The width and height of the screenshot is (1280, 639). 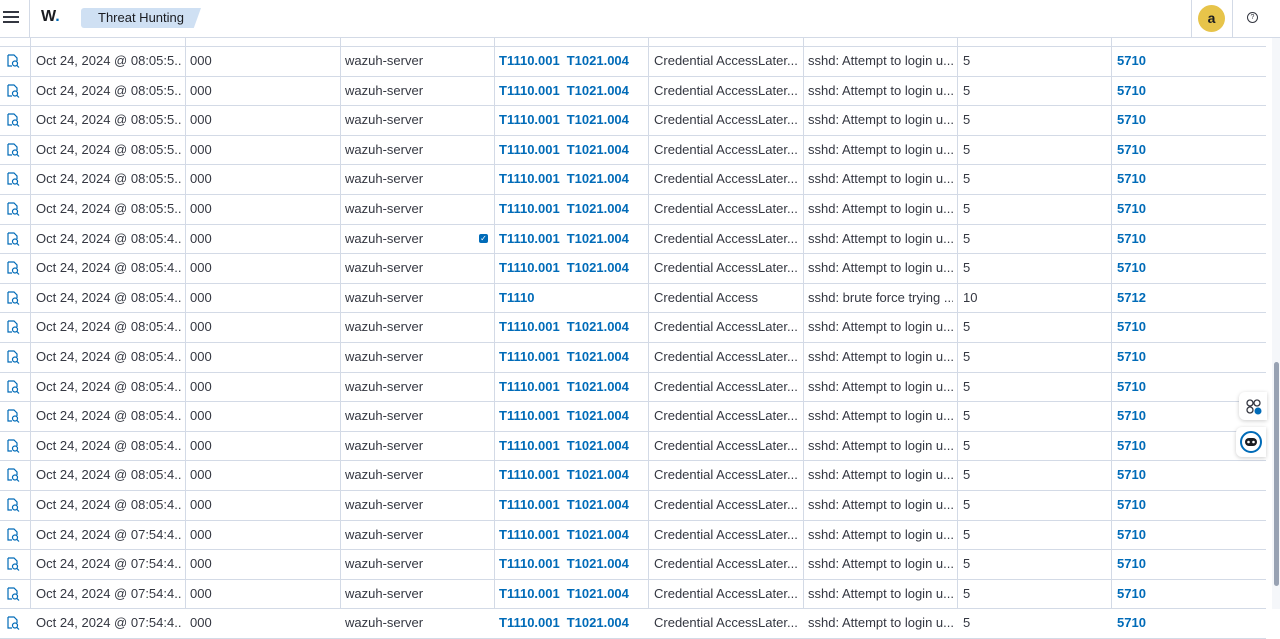 I want to click on wazuh-logo: W., so click(x=50, y=17).